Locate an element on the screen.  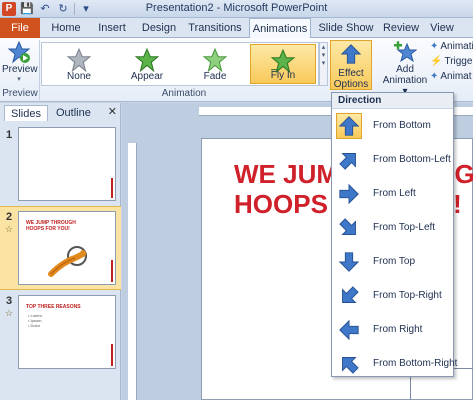
effect-options-button: Effect Options ▾ is located at coordinates (351, 70).